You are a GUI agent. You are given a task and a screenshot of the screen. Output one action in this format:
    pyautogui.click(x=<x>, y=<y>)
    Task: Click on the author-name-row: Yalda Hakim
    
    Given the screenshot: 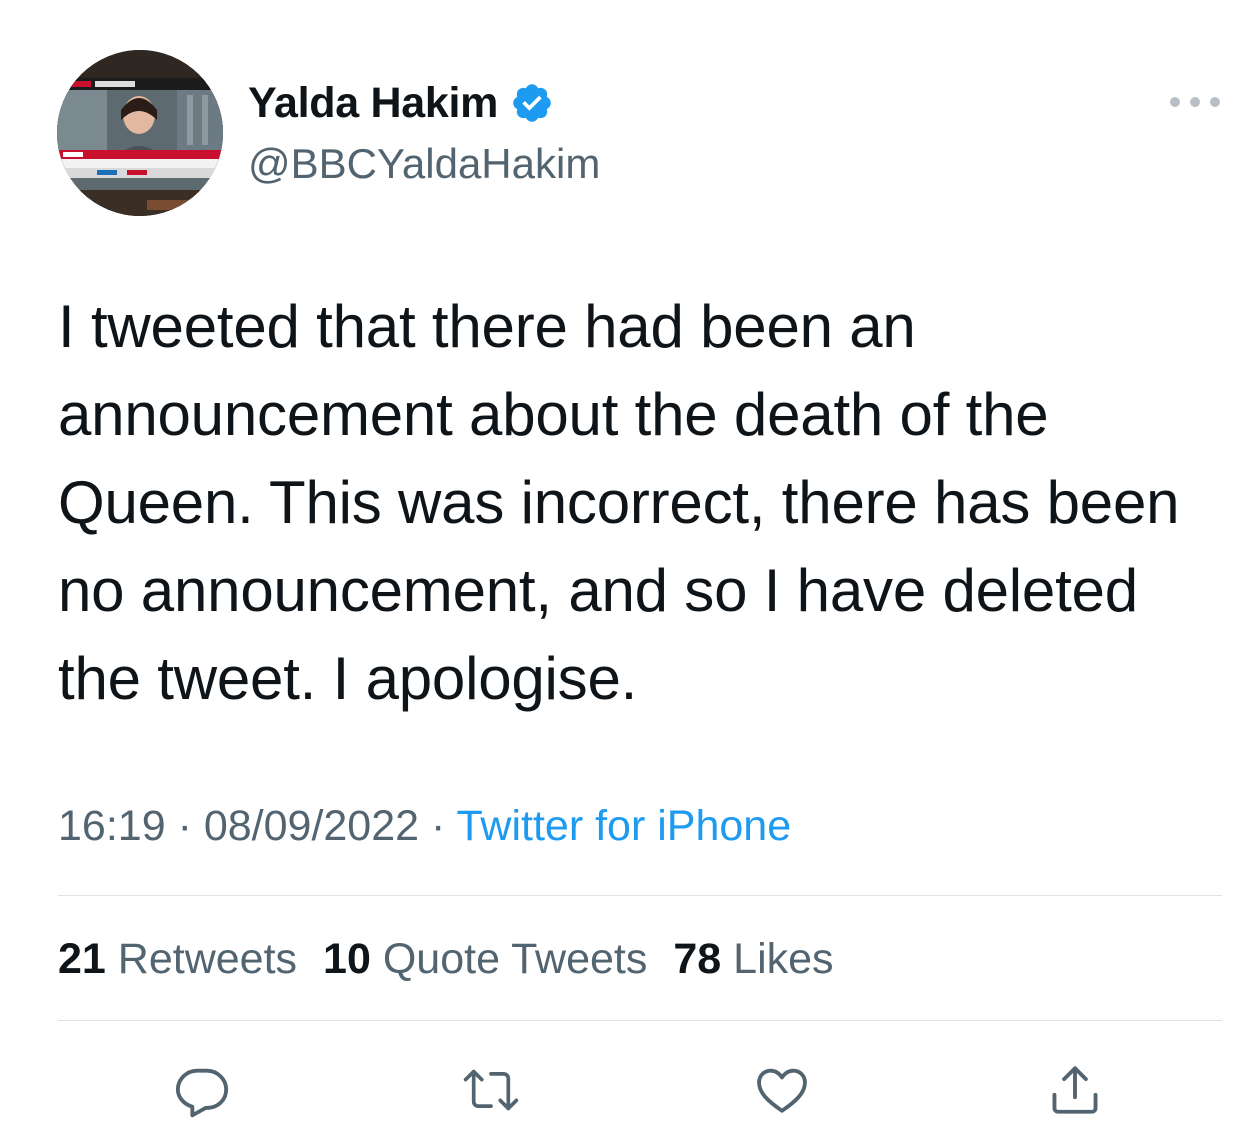 What is the action you would take?
    pyautogui.click(x=401, y=103)
    